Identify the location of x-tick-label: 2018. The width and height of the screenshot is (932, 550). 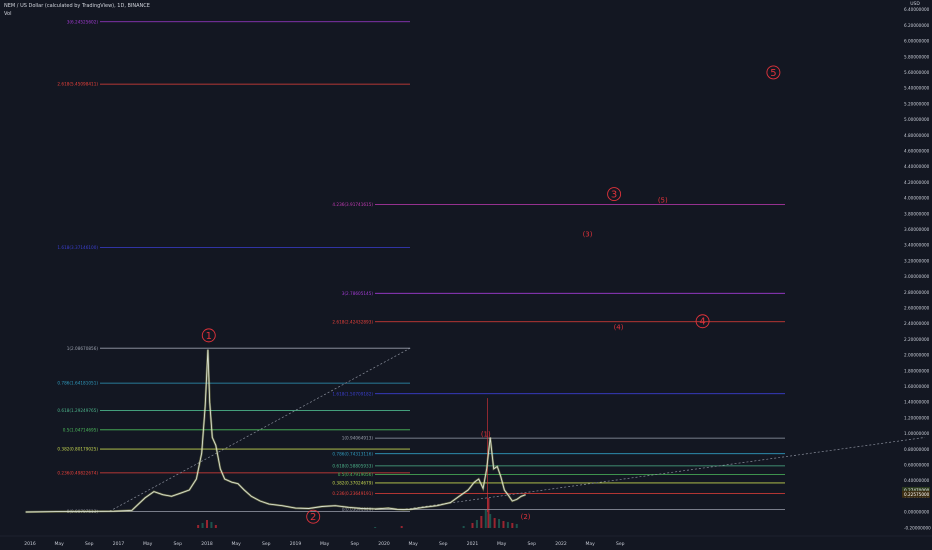
(207, 544).